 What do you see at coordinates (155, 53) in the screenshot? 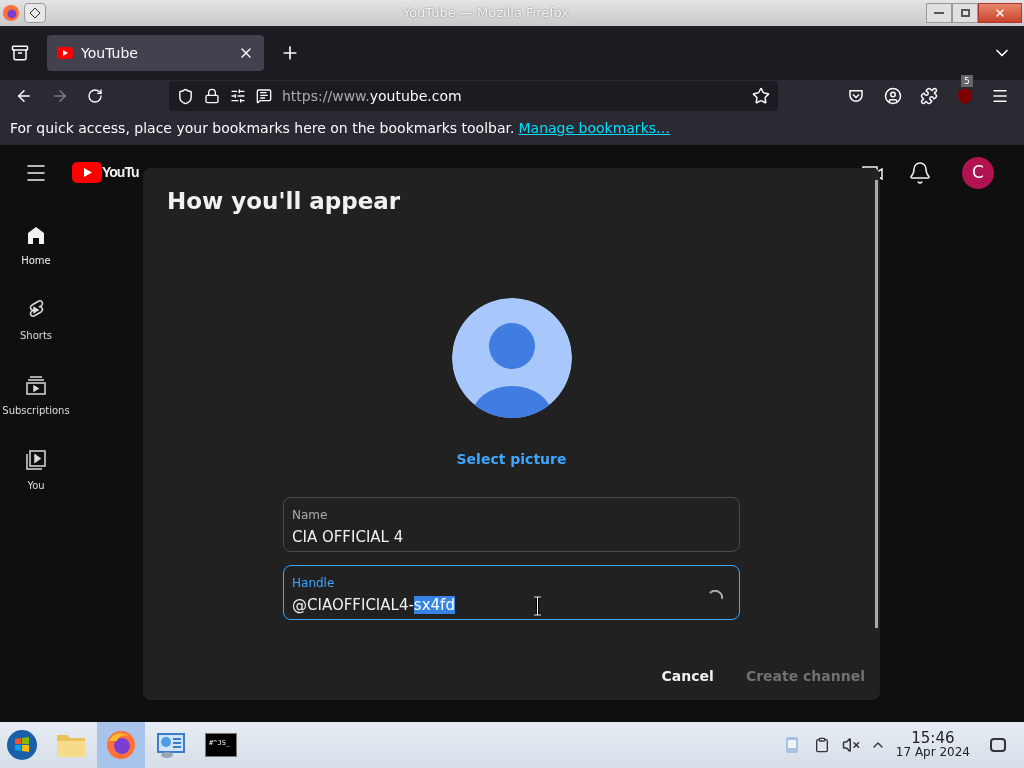
I see `browser-tab: YouTube` at bounding box center [155, 53].